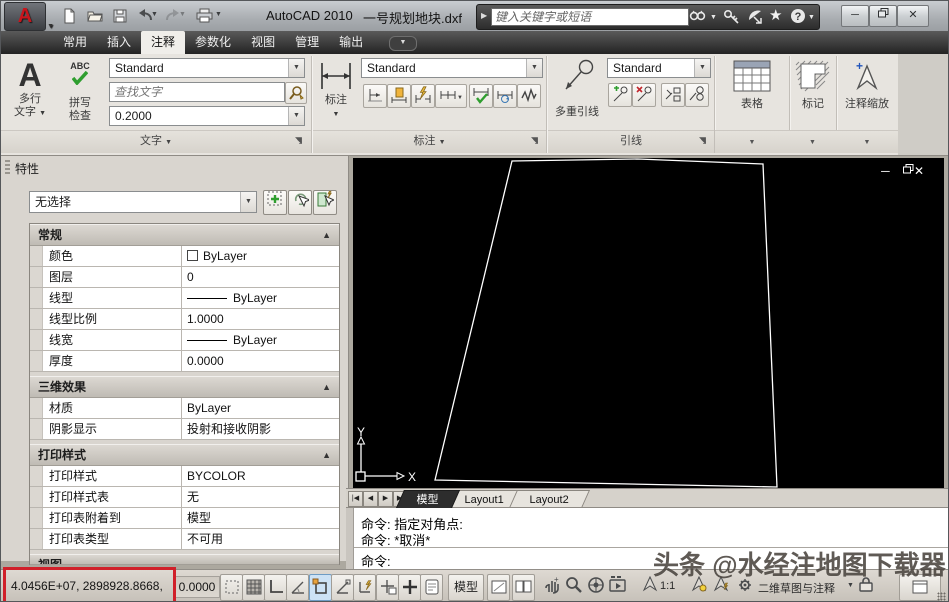  I want to click on plot-button, so click(204, 16).